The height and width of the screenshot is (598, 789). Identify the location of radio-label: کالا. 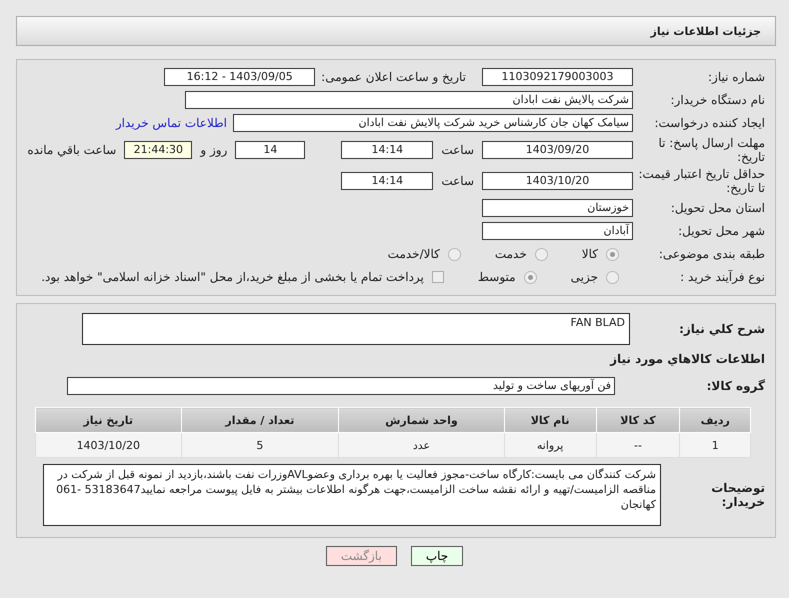
(590, 254).